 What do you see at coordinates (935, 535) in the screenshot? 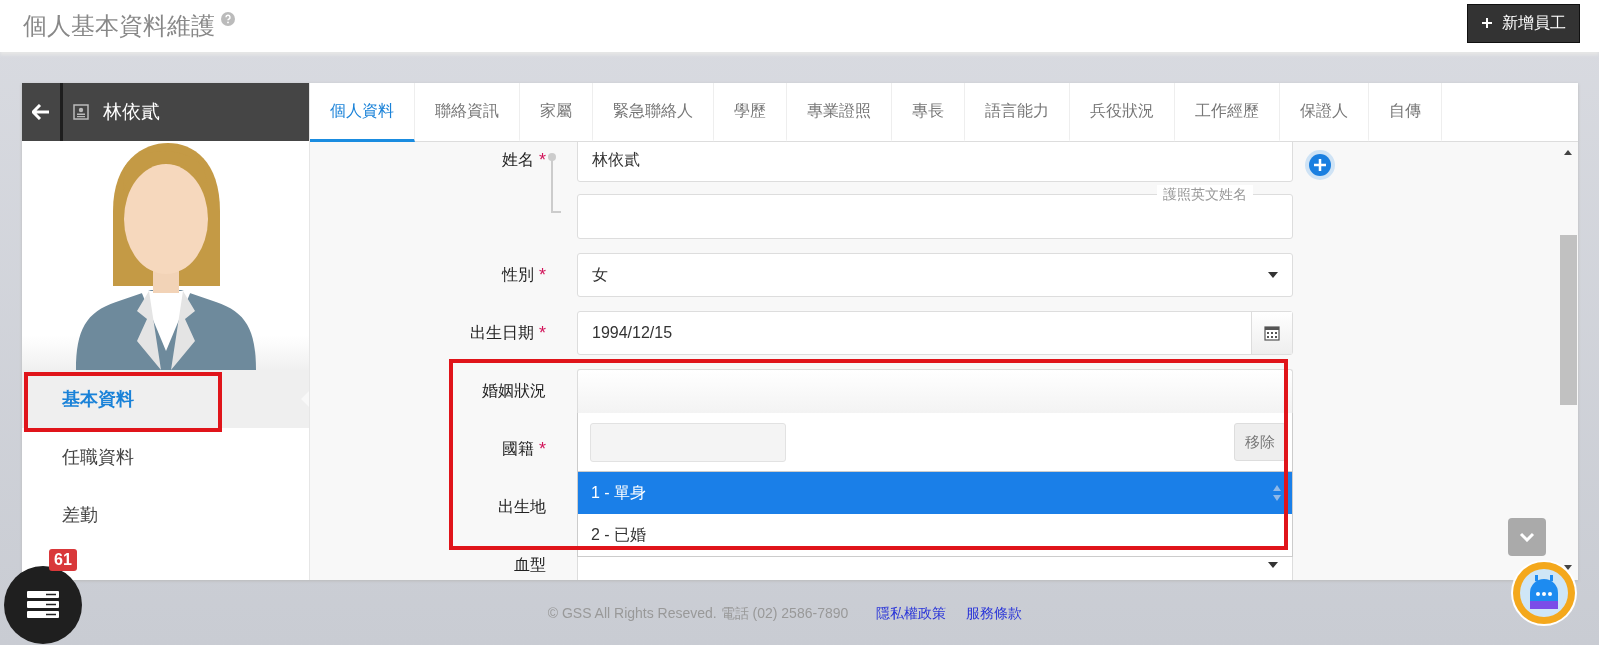
I see `dropdown-option: 2 - 已婚` at bounding box center [935, 535].